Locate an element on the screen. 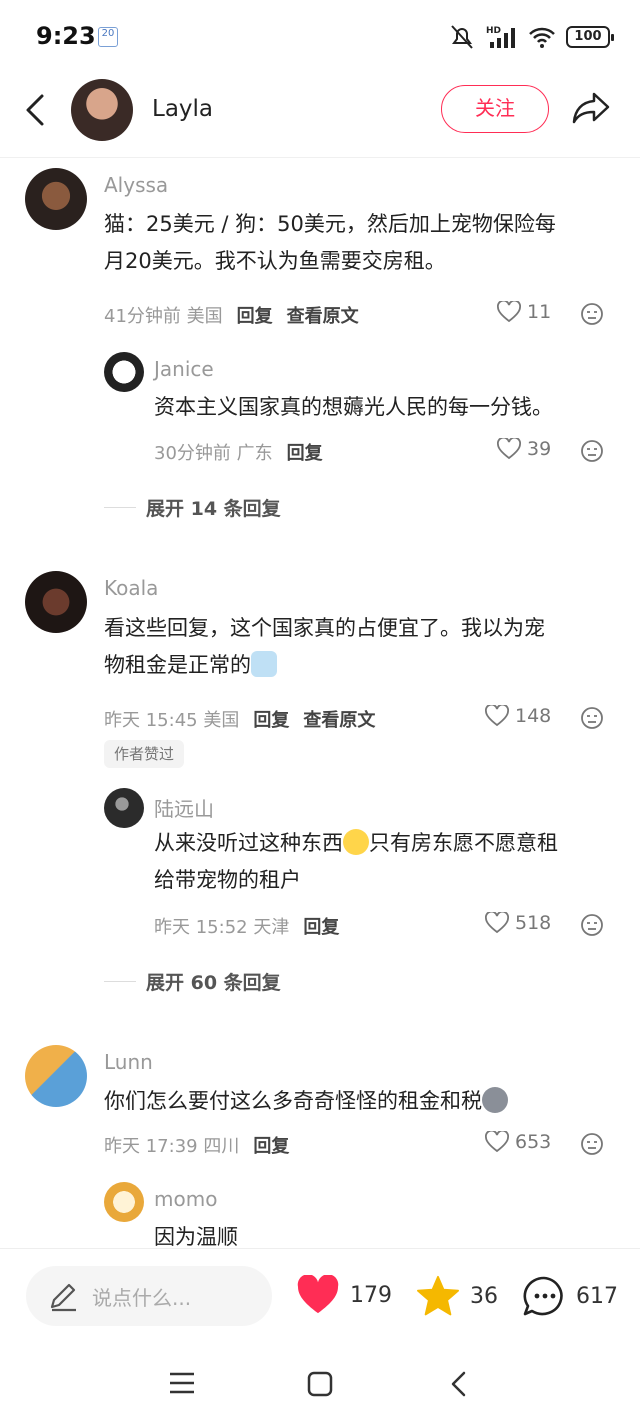 This screenshot has width=640, height=1423. author-liked-badge: 作者赞过 is located at coordinates (144, 754).